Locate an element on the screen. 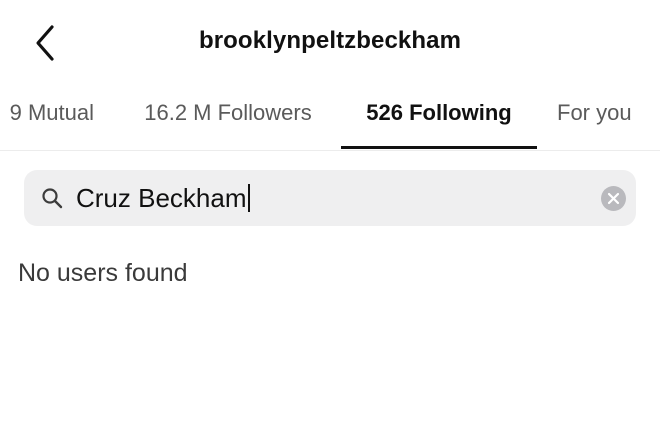 This screenshot has height=442, width=660. tab-mutual: 9 Mutual is located at coordinates (50, 119).